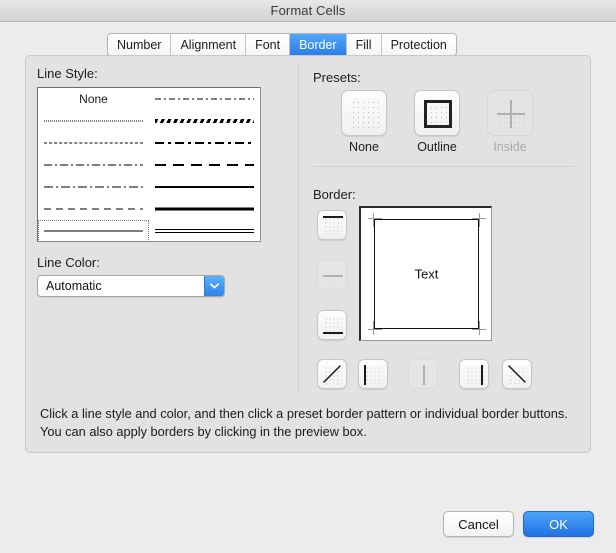 The height and width of the screenshot is (553, 616). Describe the element at coordinates (332, 325) in the screenshot. I see `border-bottom-button` at that location.